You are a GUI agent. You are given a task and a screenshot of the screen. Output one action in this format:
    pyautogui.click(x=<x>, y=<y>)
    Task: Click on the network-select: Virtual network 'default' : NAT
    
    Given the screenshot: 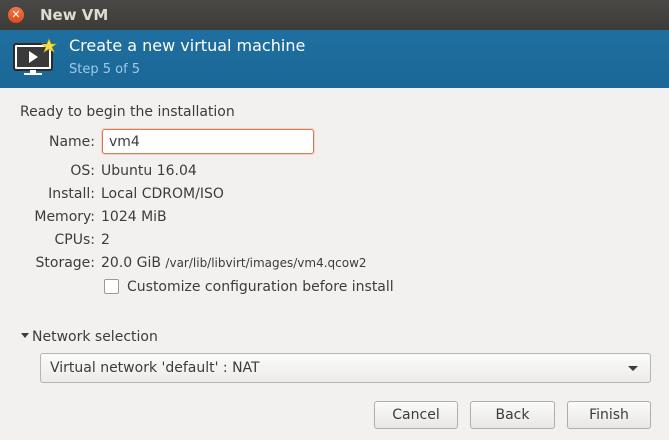 What is the action you would take?
    pyautogui.click(x=345, y=368)
    